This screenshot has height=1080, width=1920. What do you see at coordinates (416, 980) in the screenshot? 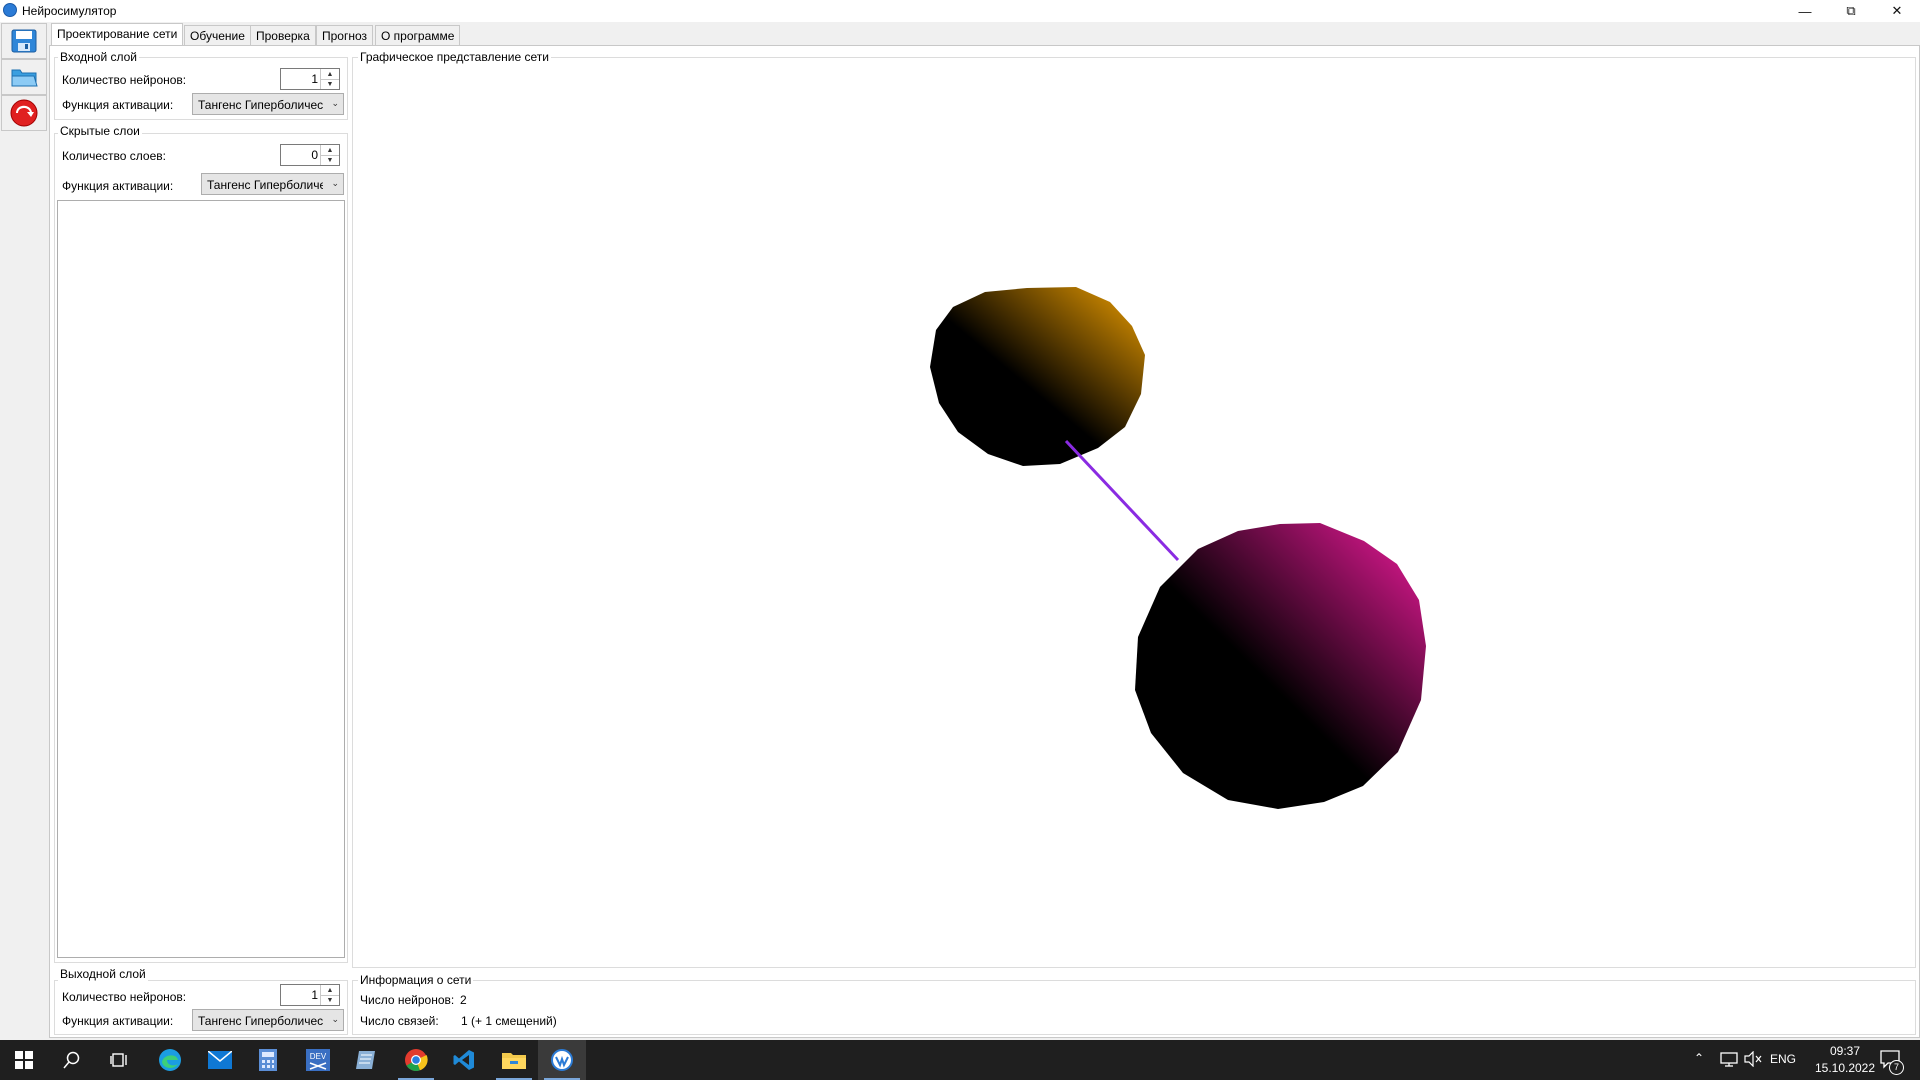
I see `info-title: Информация о сети` at bounding box center [416, 980].